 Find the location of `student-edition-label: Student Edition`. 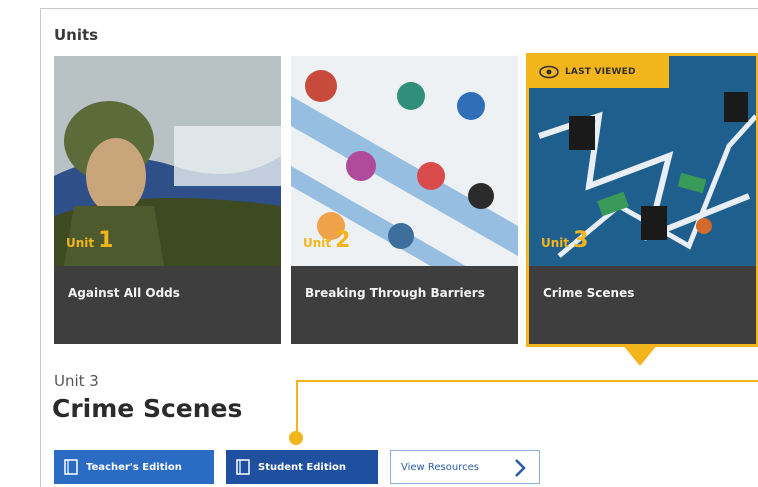

student-edition-label: Student Edition is located at coordinates (302, 467).